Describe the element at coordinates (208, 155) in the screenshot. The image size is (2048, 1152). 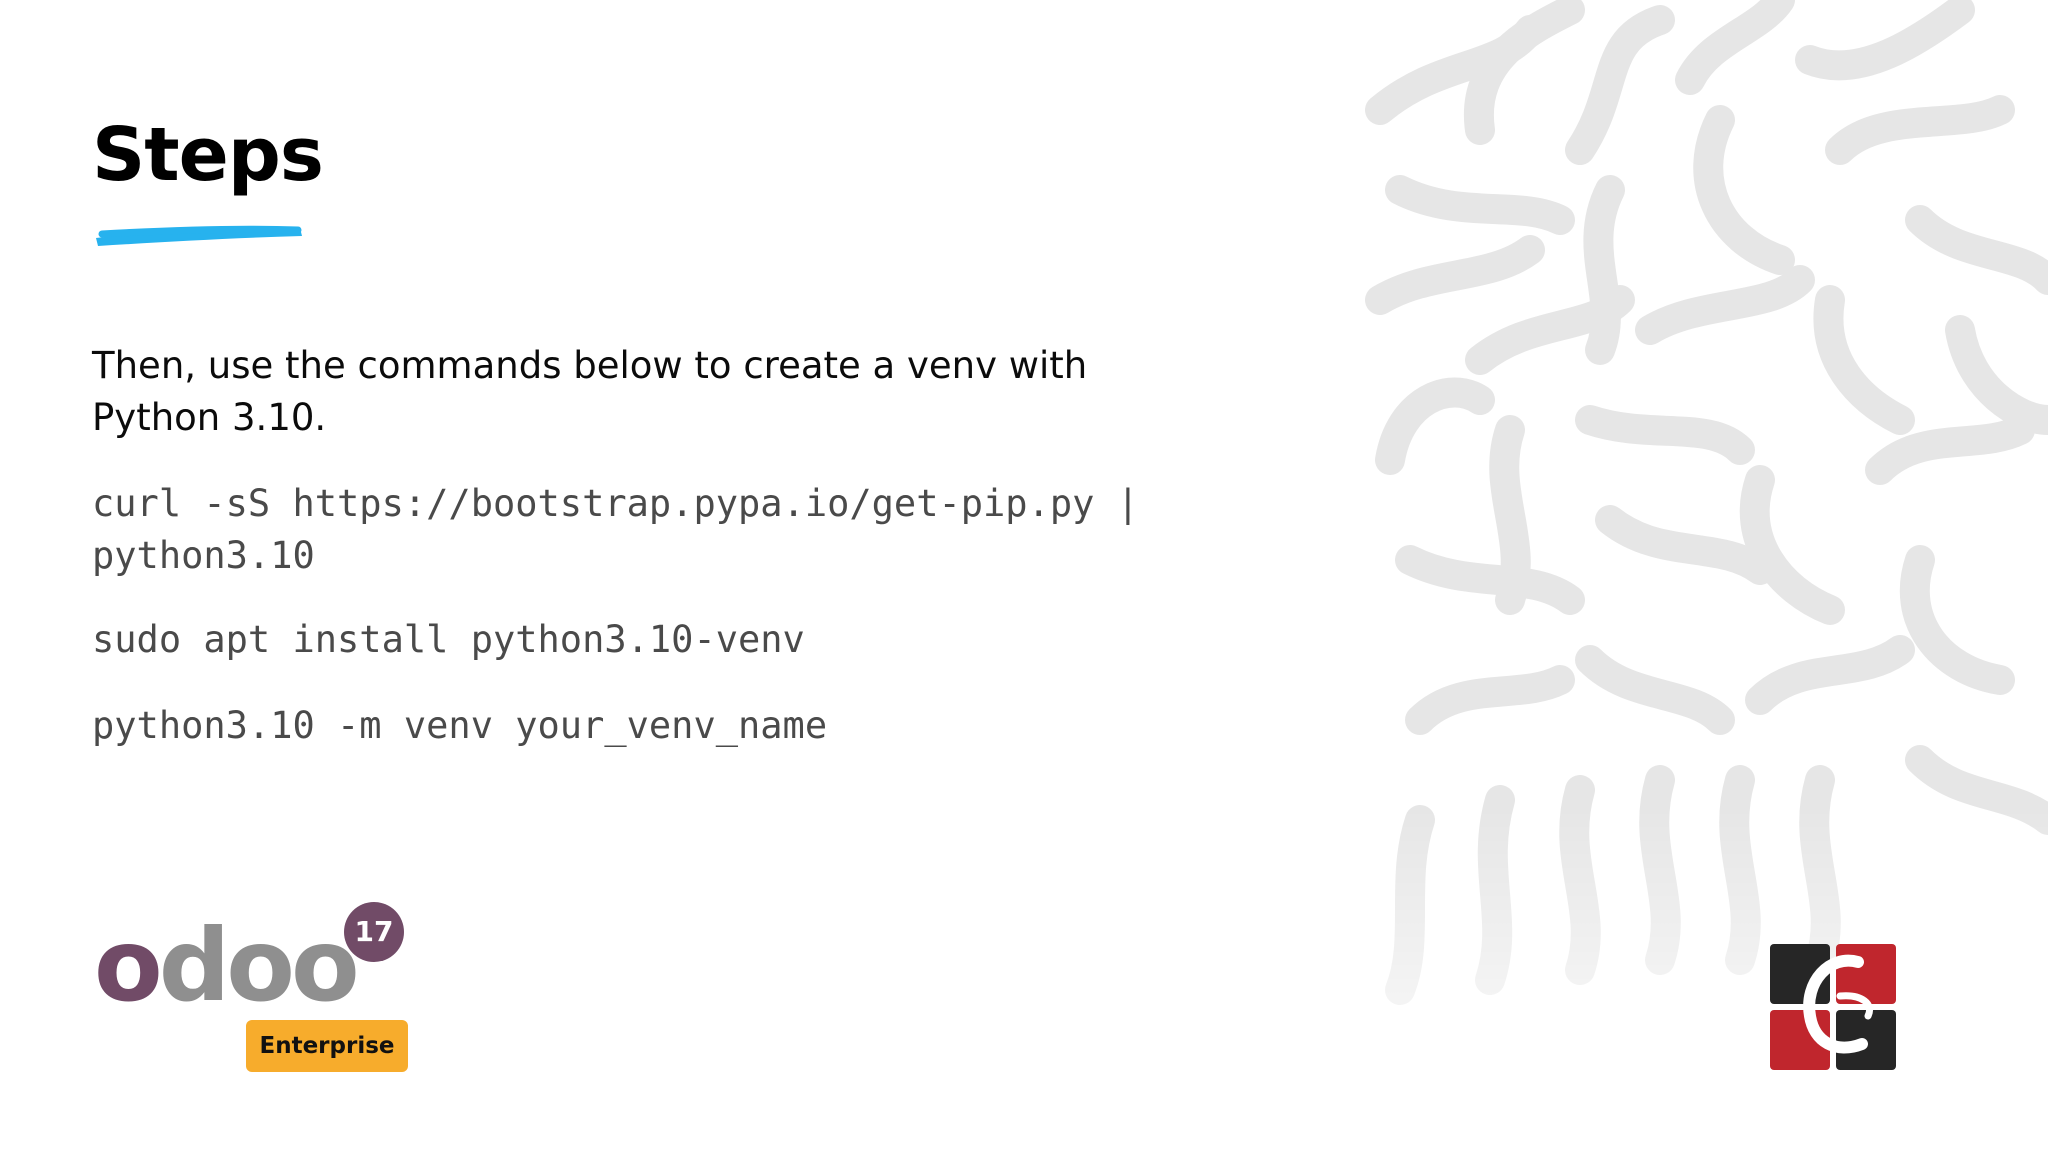
I see `page-title: Steps` at that location.